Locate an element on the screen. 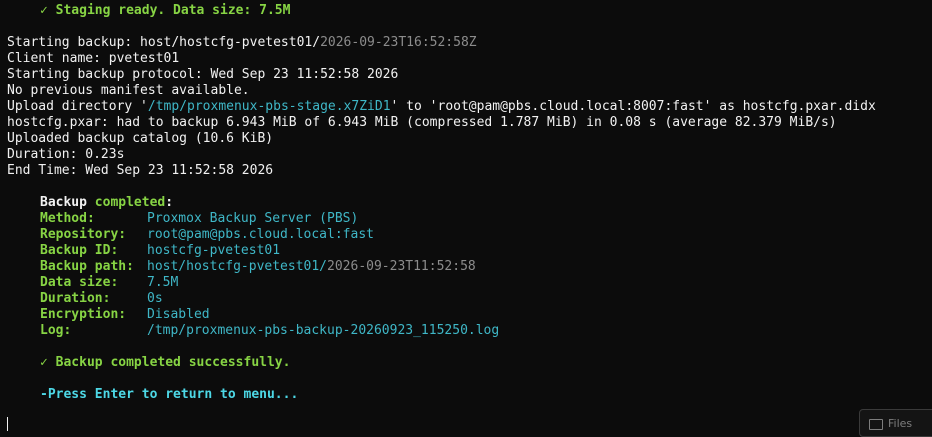  duration-line: Duration: 0.23s is located at coordinates (66, 154).